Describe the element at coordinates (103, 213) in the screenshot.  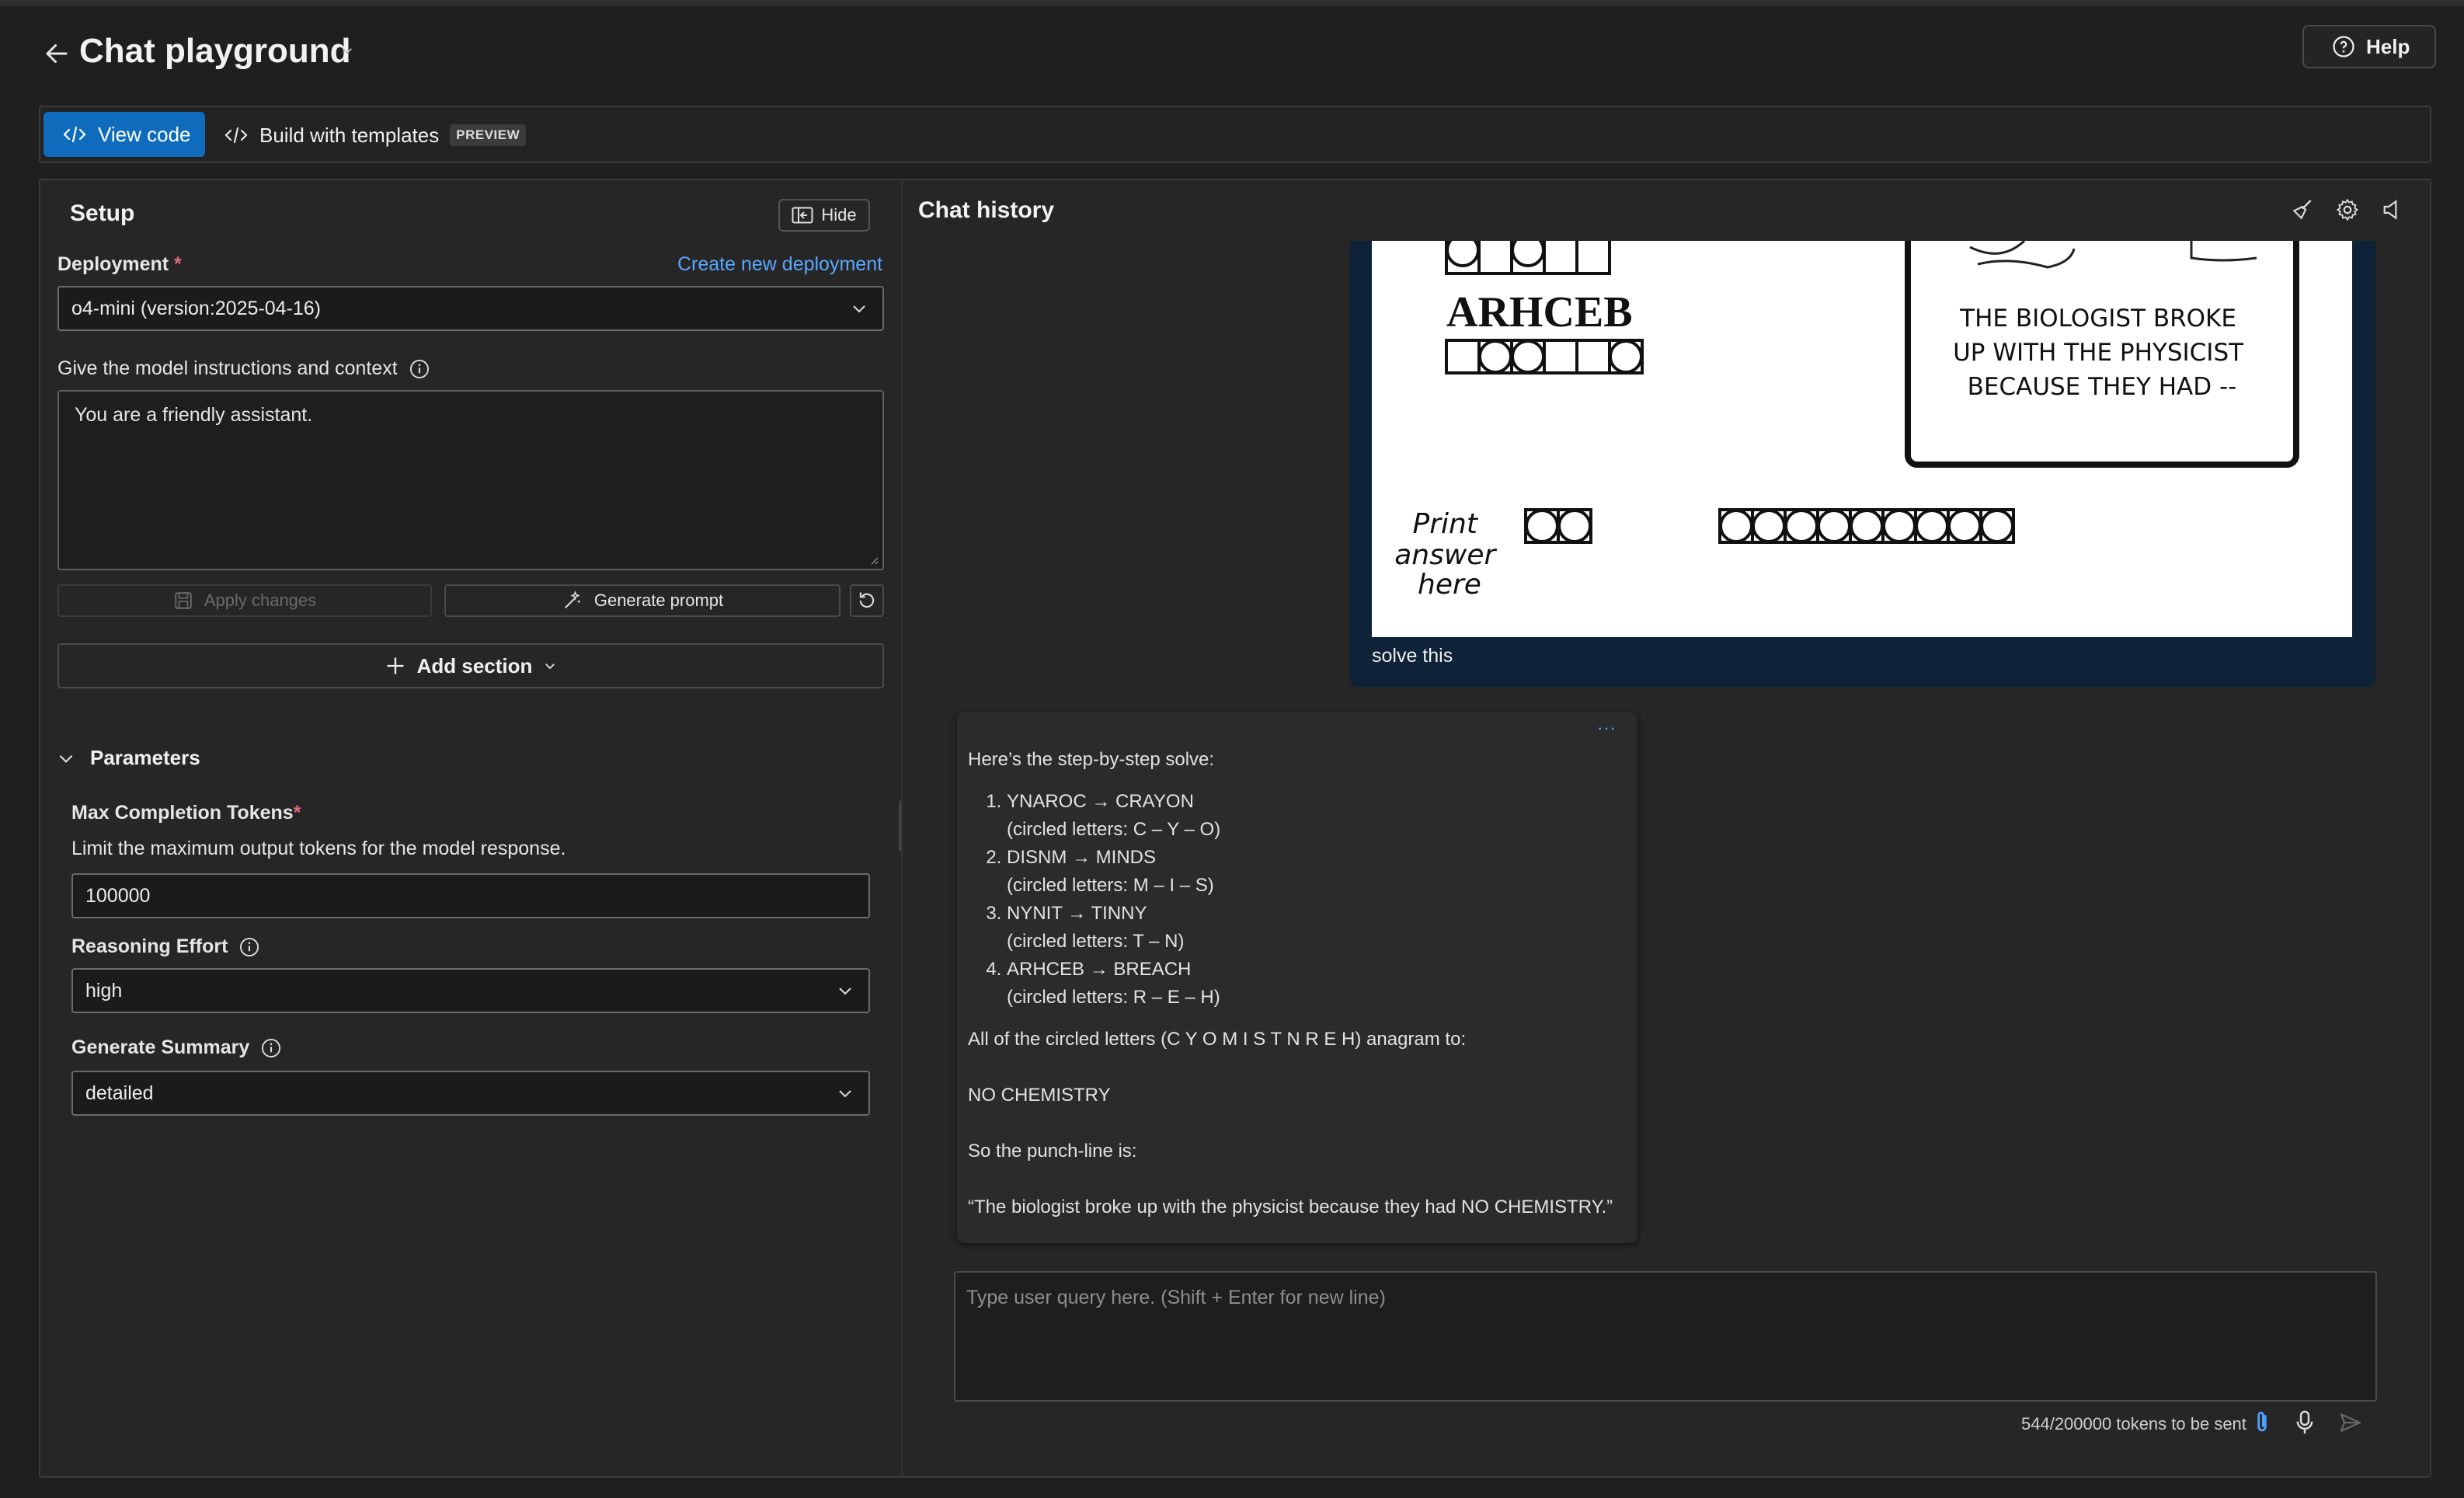
I see `setup-title: Setup` at that location.